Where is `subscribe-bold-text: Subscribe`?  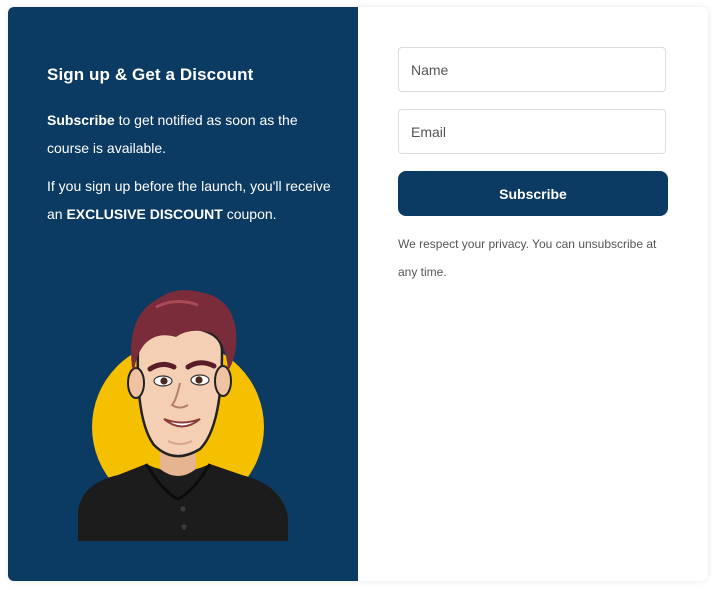
subscribe-bold-text: Subscribe is located at coordinates (81, 120).